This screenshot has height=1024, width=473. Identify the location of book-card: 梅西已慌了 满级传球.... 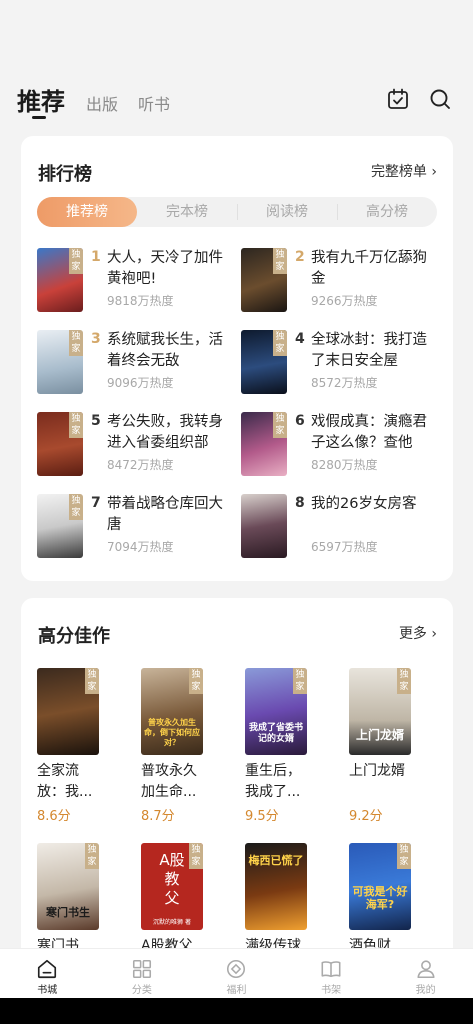
(280, 900).